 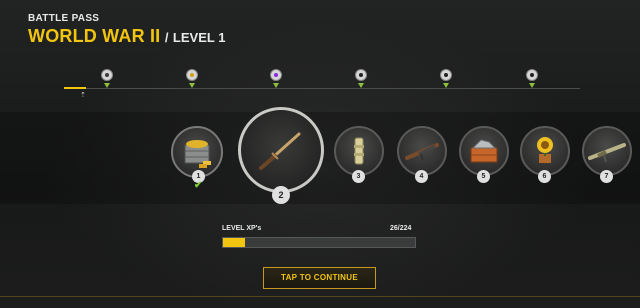 What do you see at coordinates (242, 228) in the screenshot?
I see `xp-label: LEVEL XP's` at bounding box center [242, 228].